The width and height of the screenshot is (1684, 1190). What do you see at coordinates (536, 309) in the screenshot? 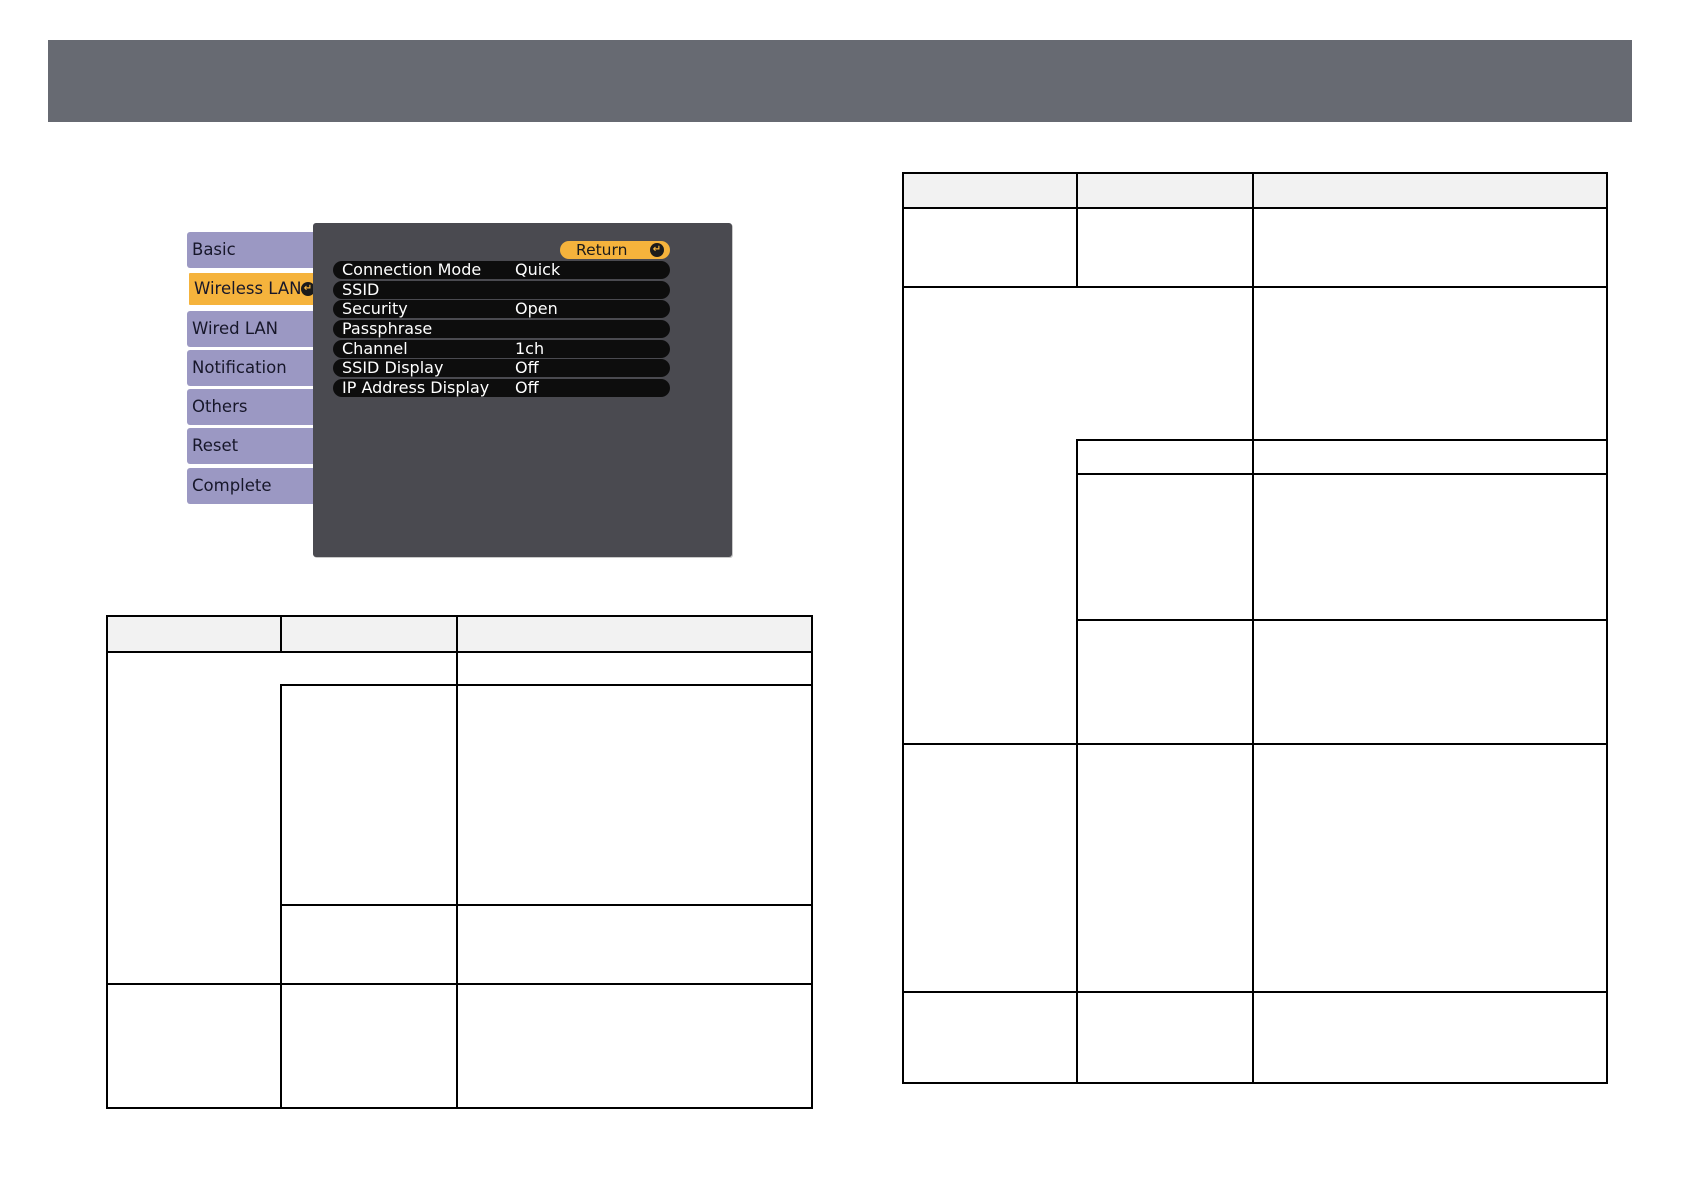
I see `setting-value: Open` at bounding box center [536, 309].